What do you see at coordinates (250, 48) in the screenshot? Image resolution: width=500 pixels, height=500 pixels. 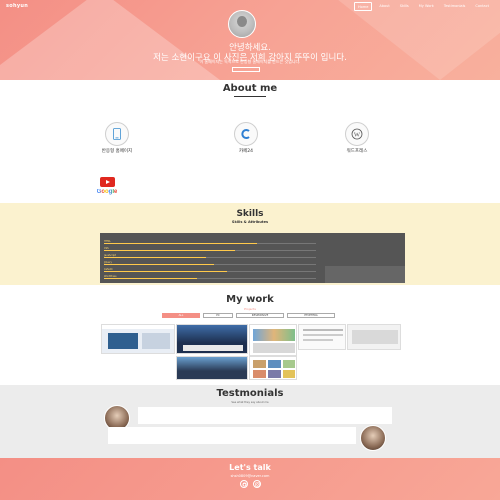 I see `hero-greeting-line1: 안녕하세요.` at bounding box center [250, 48].